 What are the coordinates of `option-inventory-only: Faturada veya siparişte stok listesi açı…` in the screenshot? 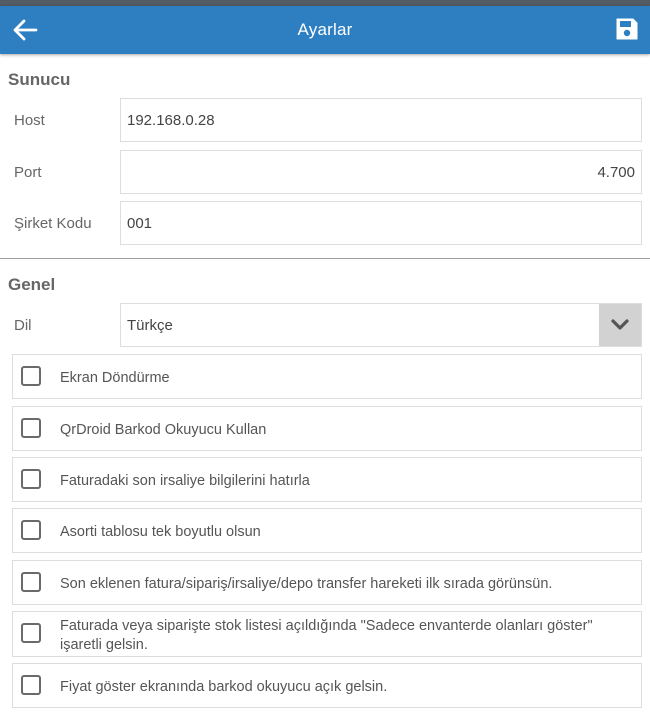 It's located at (327, 634).